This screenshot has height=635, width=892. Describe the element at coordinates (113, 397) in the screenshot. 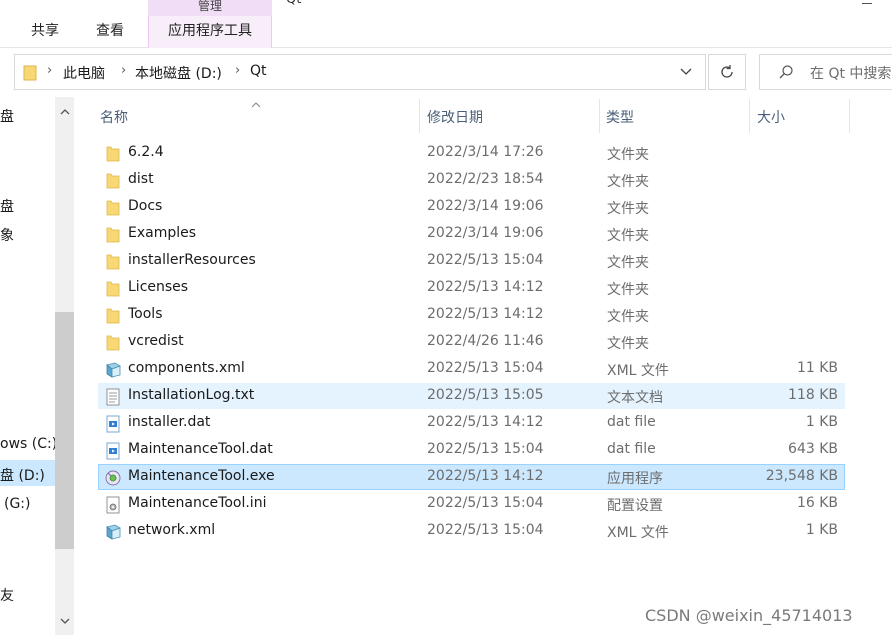

I see `text-file-icon` at that location.